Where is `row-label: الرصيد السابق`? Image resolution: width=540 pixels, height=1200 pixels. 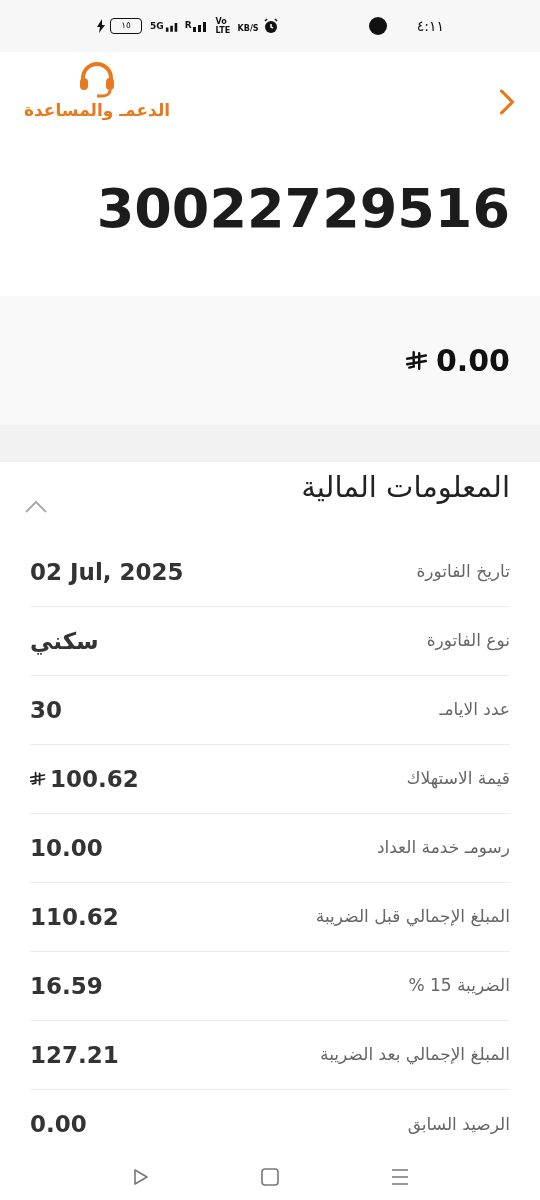
row-label: الرصيد السابق is located at coordinates (458, 1124).